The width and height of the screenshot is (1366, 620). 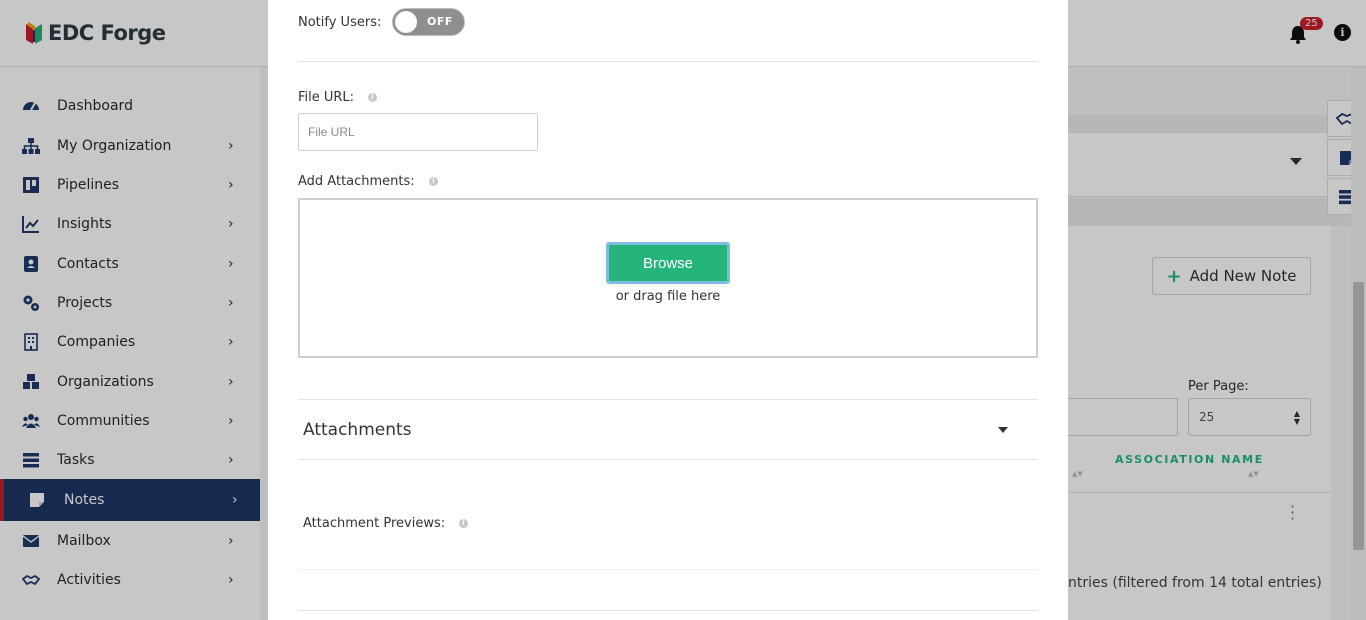 I want to click on attachments-section-header: Attachments, so click(x=668, y=429).